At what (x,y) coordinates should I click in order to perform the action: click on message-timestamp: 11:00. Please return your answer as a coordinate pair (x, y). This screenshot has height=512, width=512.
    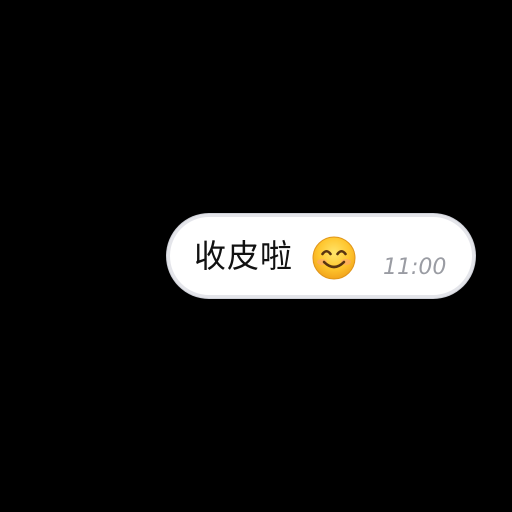
    Looking at the image, I should click on (415, 267).